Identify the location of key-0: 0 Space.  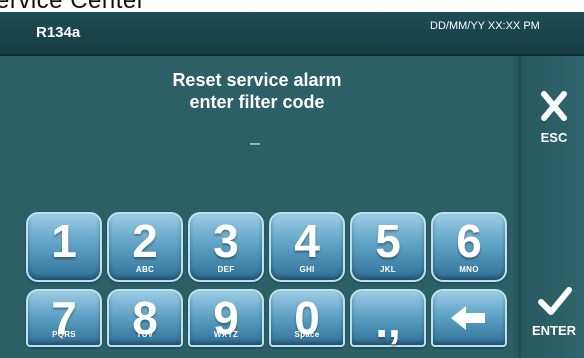
(307, 318).